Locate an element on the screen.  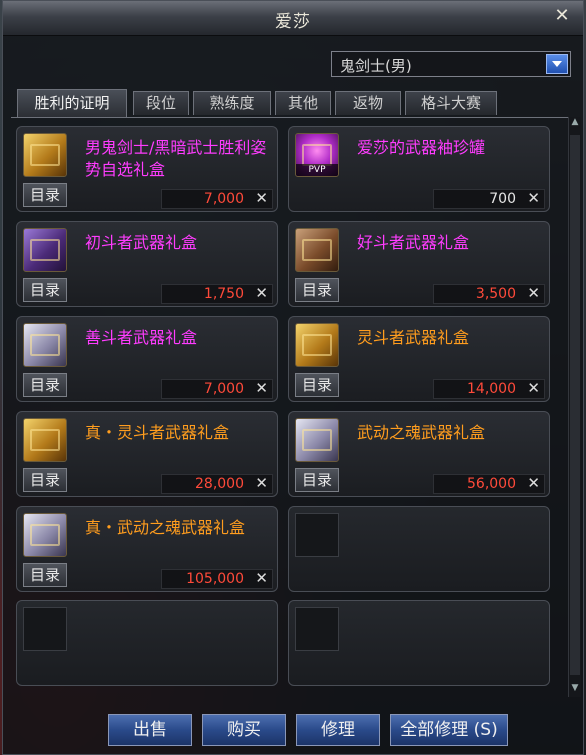
brown-box-icon is located at coordinates (317, 250).